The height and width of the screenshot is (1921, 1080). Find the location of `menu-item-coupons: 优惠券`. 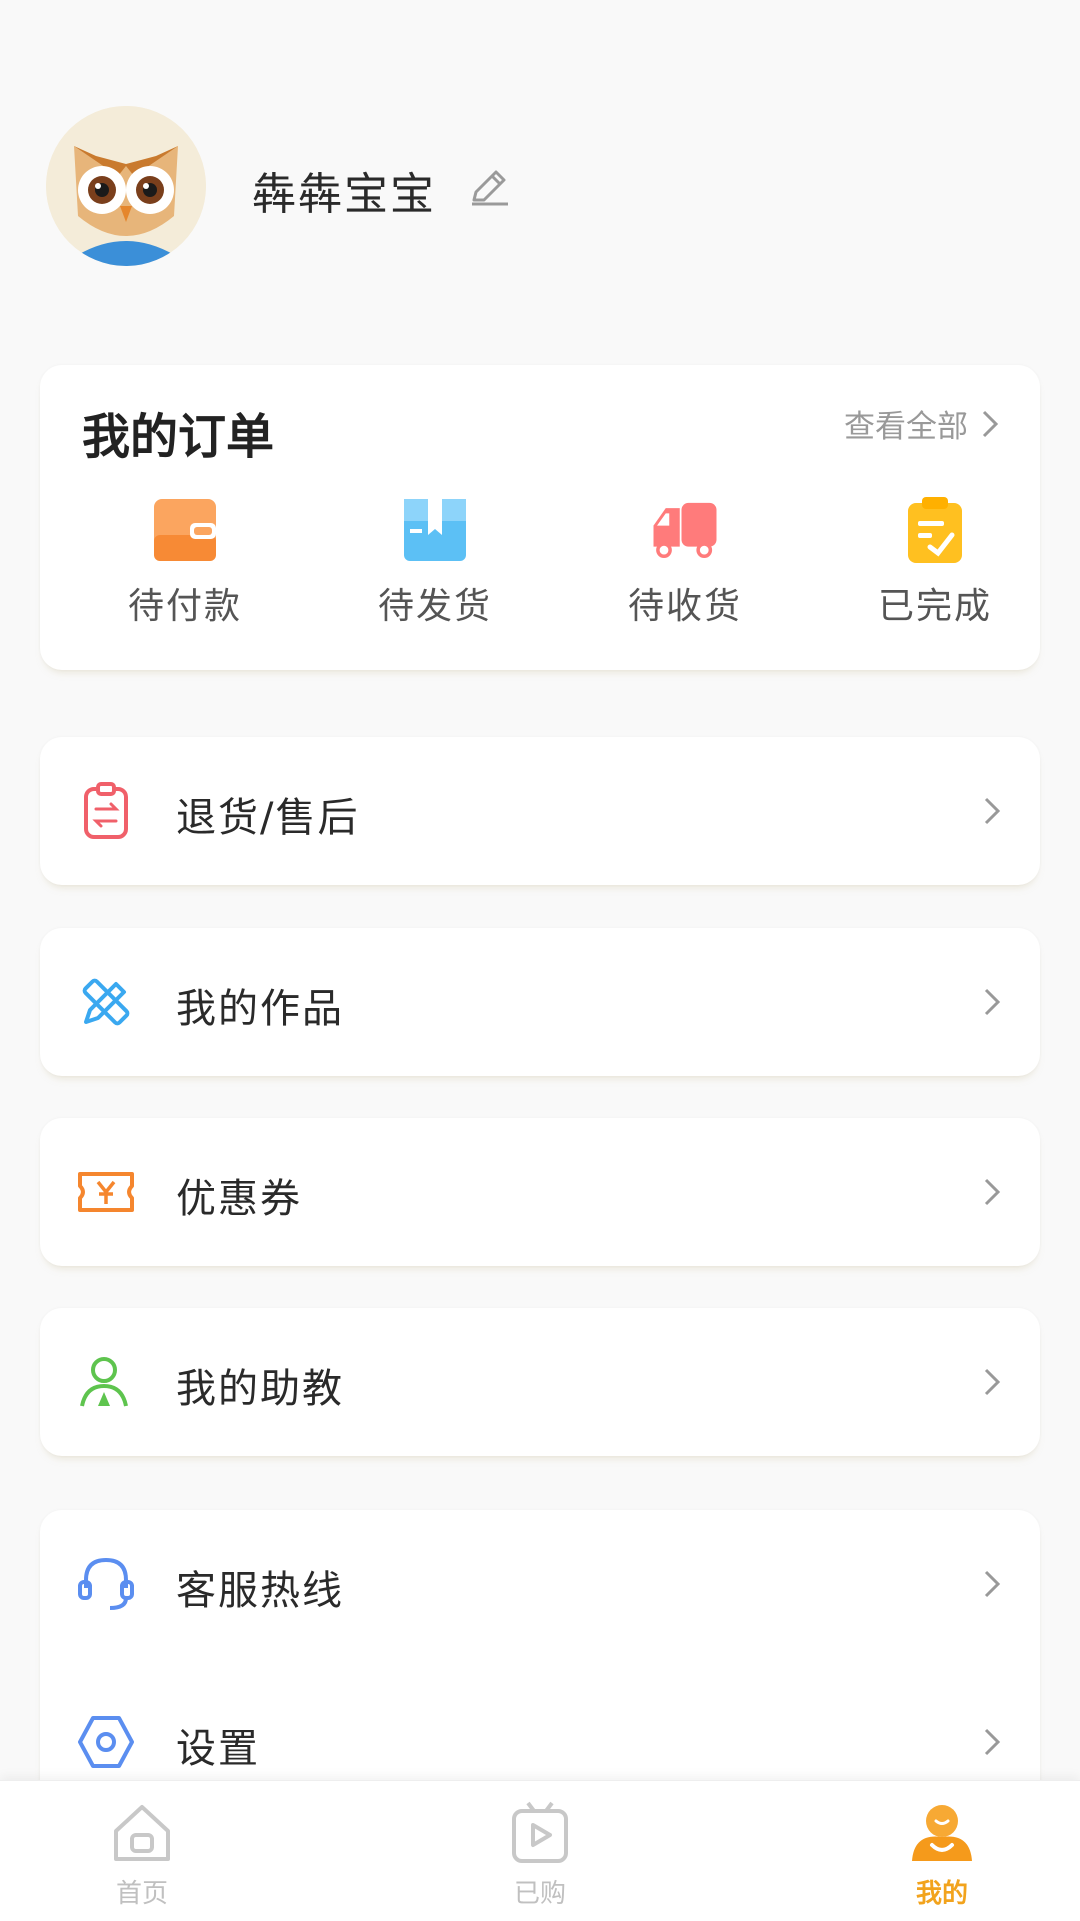

menu-item-coupons: 优惠券 is located at coordinates (540, 1192).